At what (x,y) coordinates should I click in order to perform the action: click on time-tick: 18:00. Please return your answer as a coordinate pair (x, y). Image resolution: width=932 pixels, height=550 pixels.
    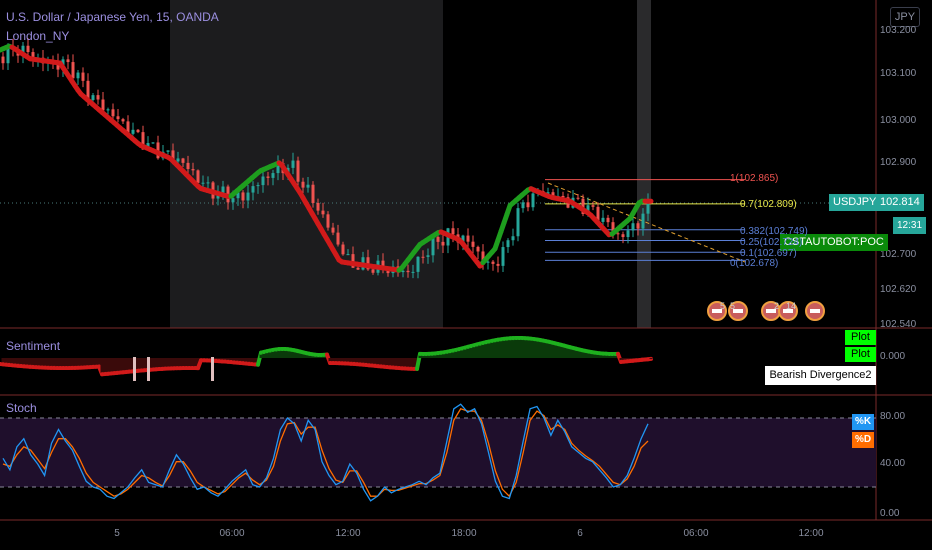
    Looking at the image, I should click on (464, 533).